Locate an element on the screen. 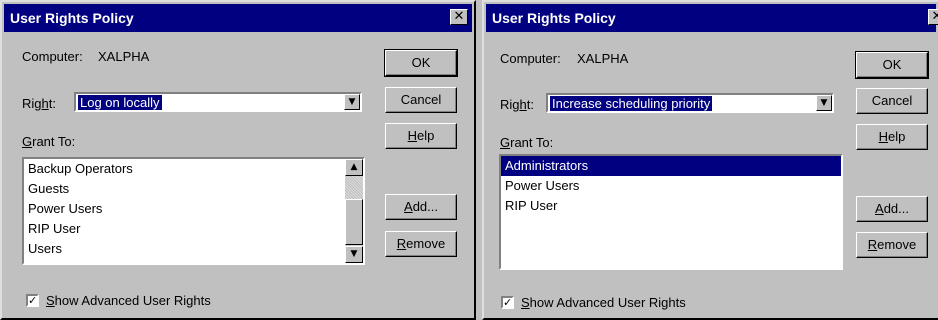 The width and height of the screenshot is (938, 320). right-dropdown-value: Log on locally is located at coordinates (120, 102).